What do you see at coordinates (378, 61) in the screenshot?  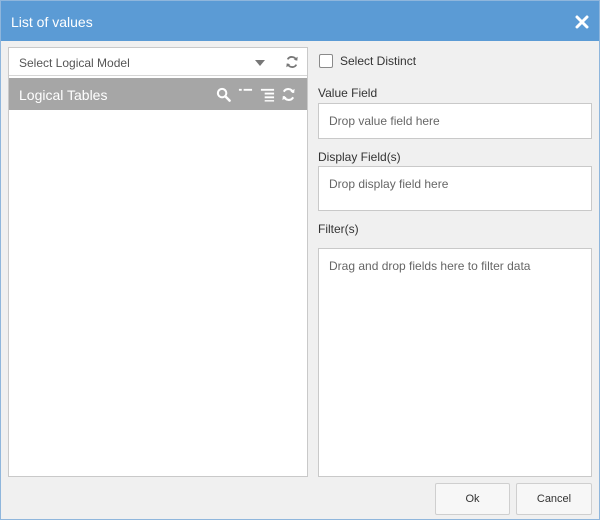 I see `select-distinct-label: Select Distinct` at bounding box center [378, 61].